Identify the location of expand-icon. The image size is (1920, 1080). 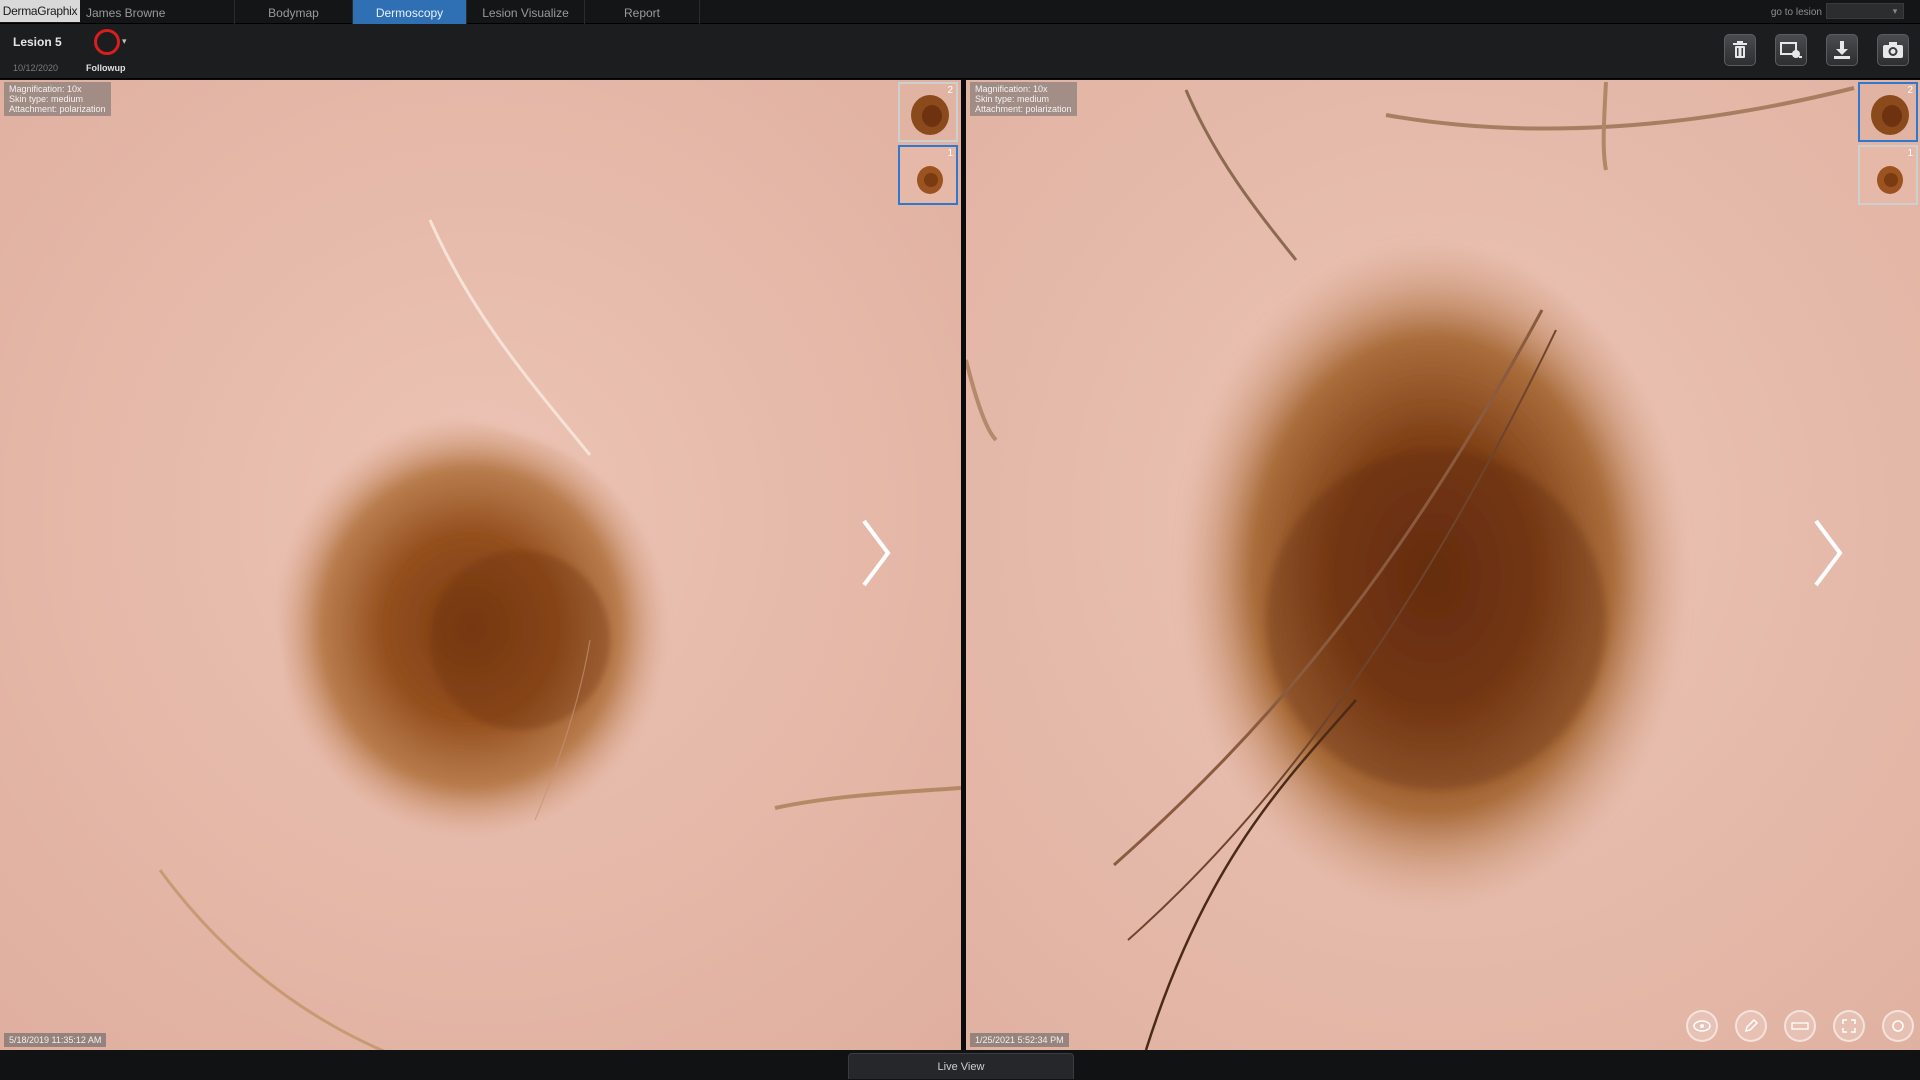
(1849, 1026).